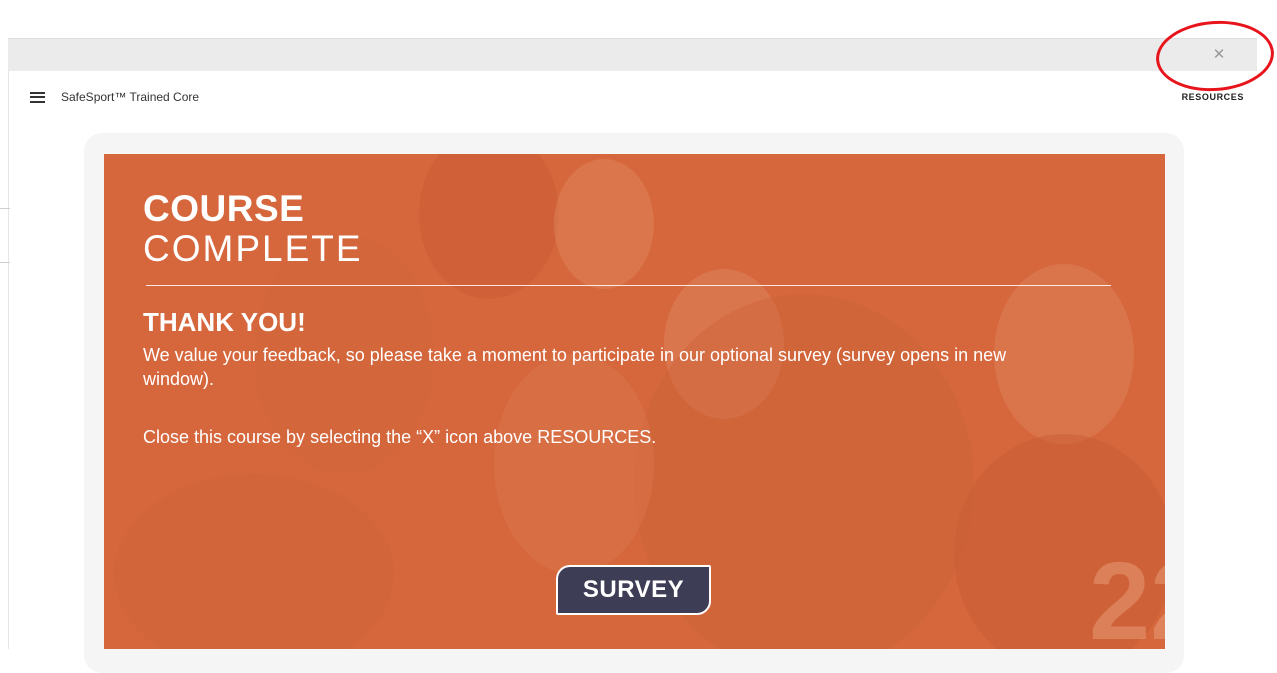  I want to click on window-top-bar, so click(632, 54).